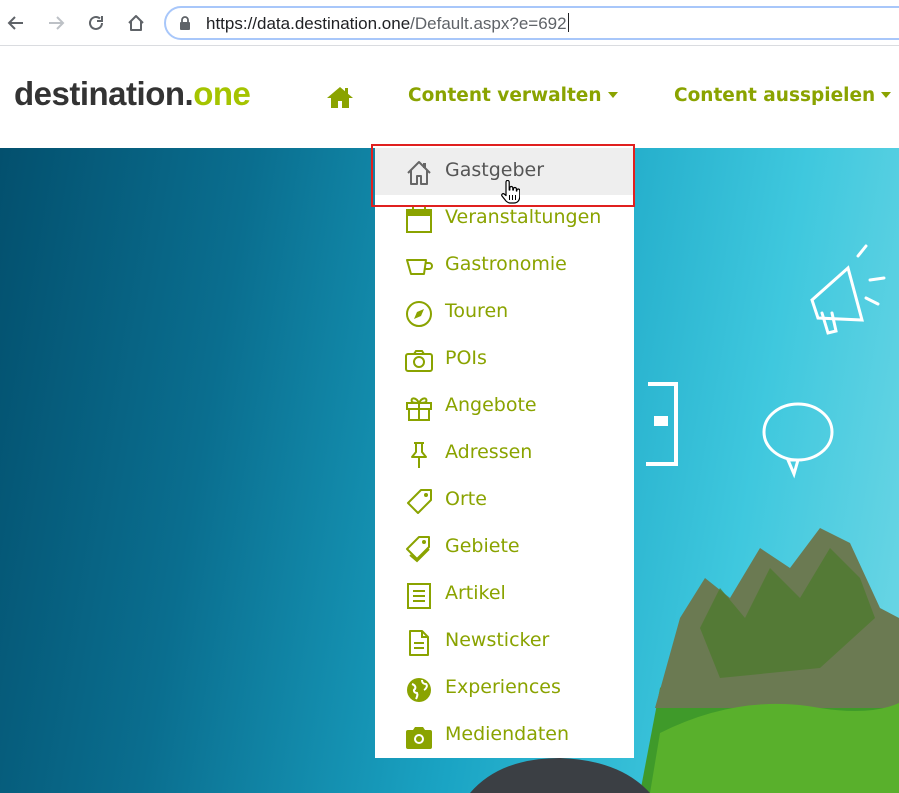  What do you see at coordinates (419, 409) in the screenshot?
I see `gift-icon` at bounding box center [419, 409].